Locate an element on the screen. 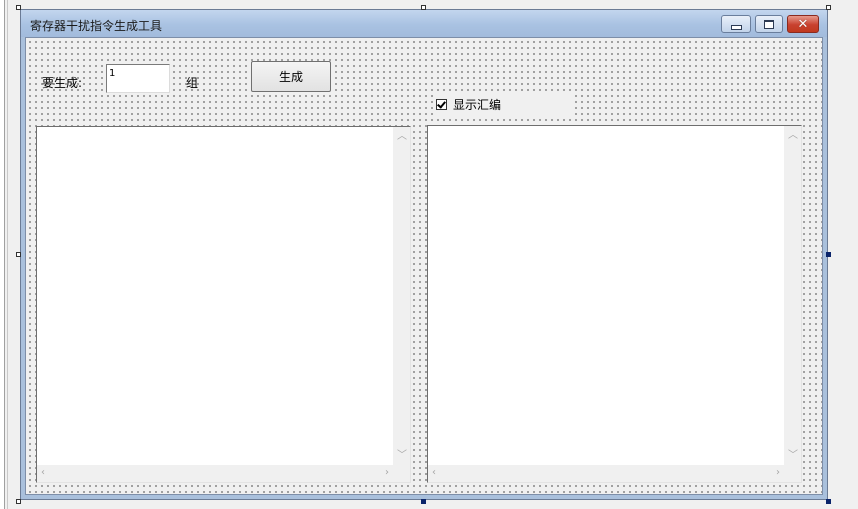  close-button: ✕ is located at coordinates (803, 24).